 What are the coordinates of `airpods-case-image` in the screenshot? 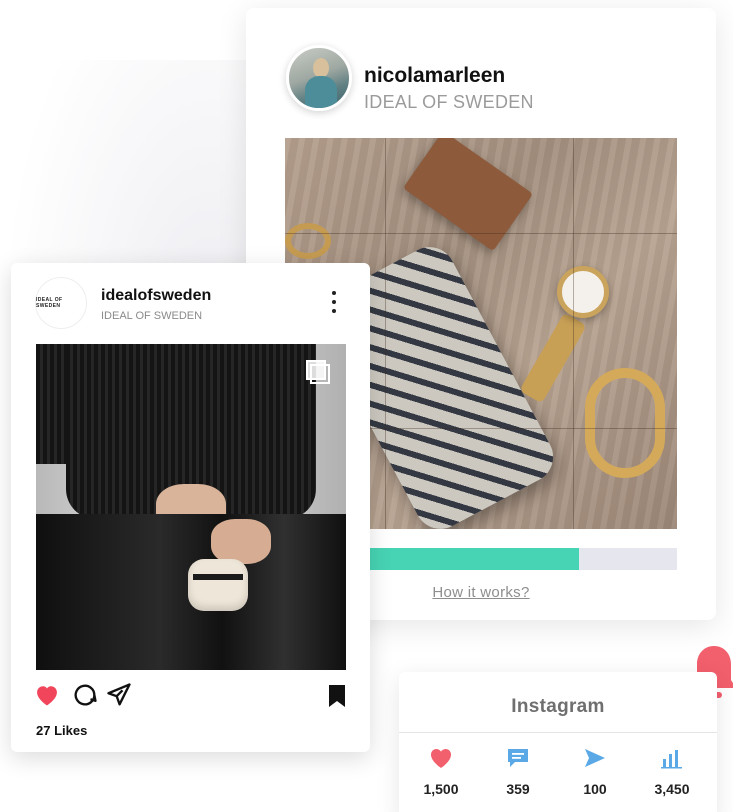 It's located at (218, 585).